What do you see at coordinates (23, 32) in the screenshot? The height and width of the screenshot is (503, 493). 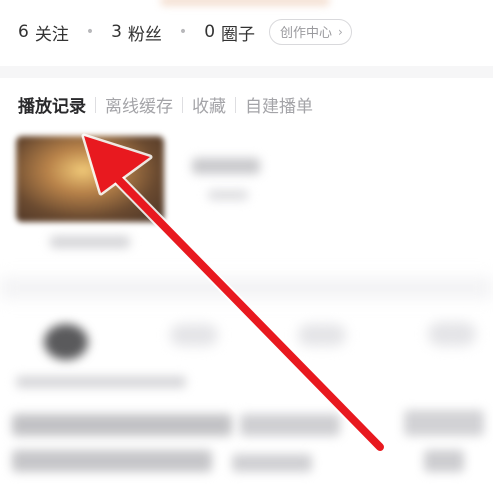 I see `stat-following-count: 6` at bounding box center [23, 32].